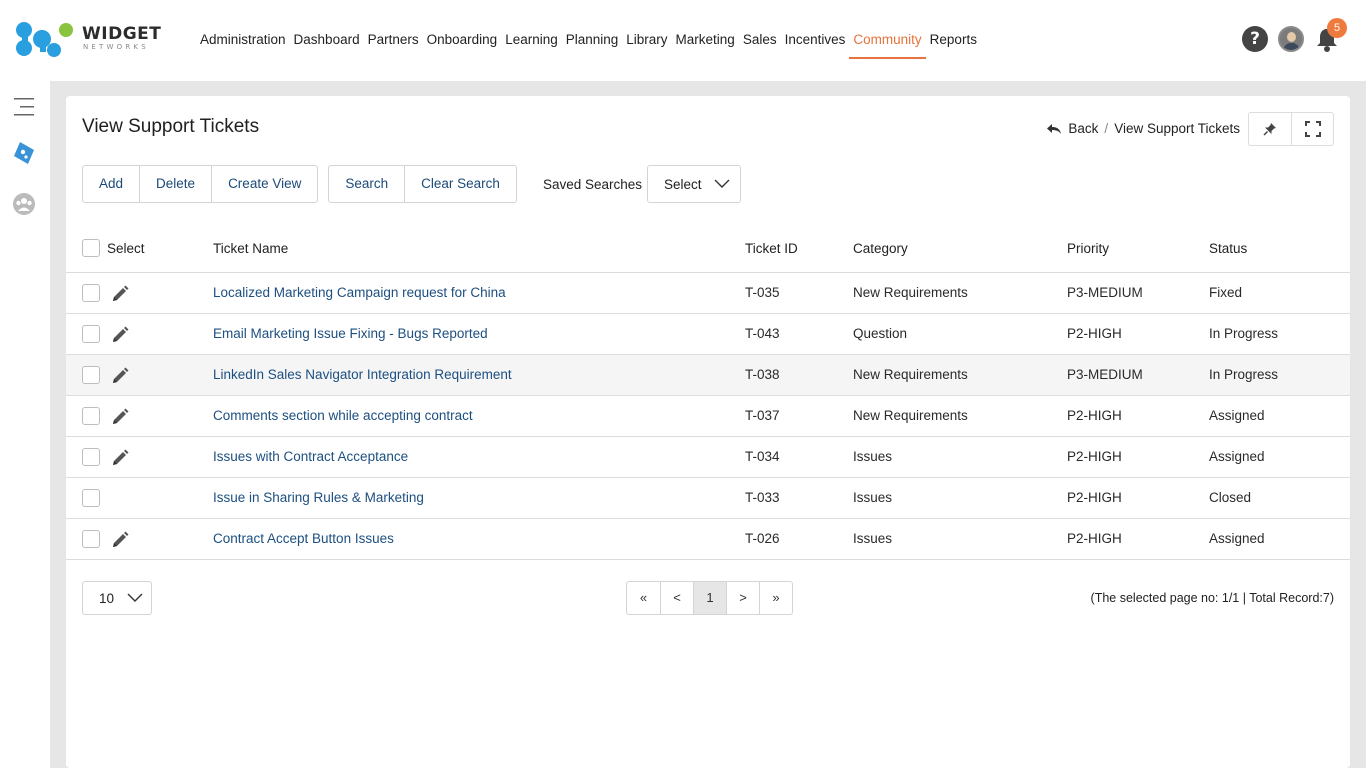  I want to click on ticket-name-link: Issue in Sharing Rules & Marketing, so click(318, 497).